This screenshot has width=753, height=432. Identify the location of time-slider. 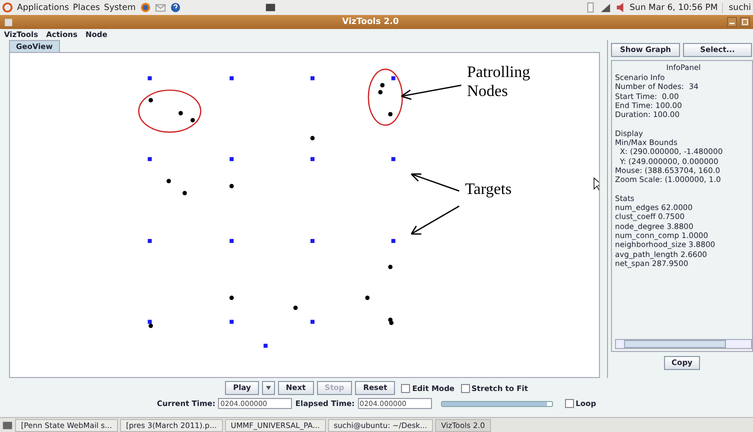
(496, 403).